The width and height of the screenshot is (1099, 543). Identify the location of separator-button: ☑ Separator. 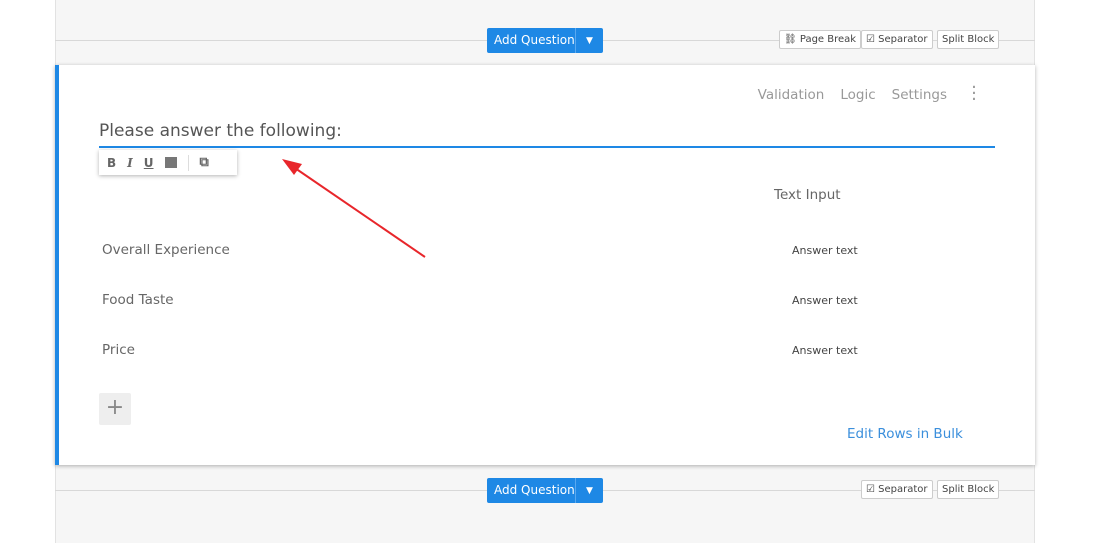
(897, 489).